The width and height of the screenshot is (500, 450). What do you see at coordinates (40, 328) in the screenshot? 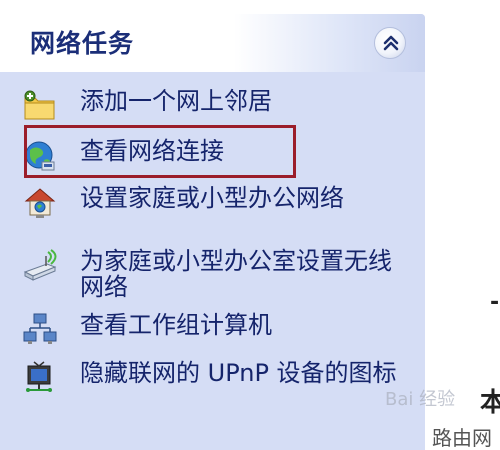
I see `workgroup-icon` at bounding box center [40, 328].